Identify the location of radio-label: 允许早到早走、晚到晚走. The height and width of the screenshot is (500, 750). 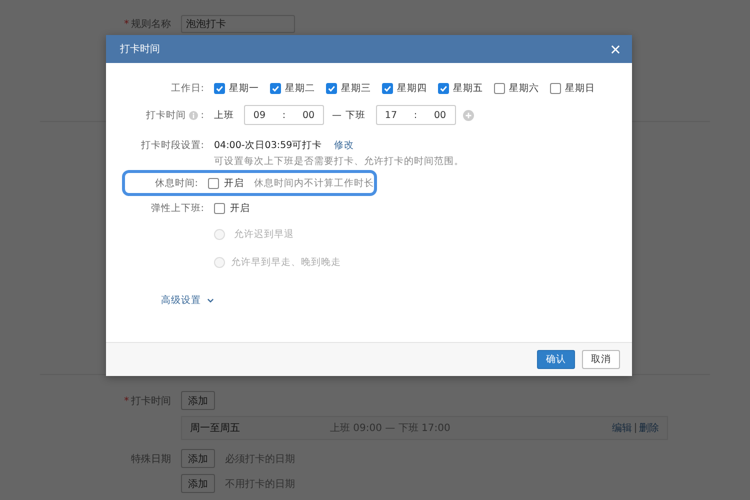
(286, 262).